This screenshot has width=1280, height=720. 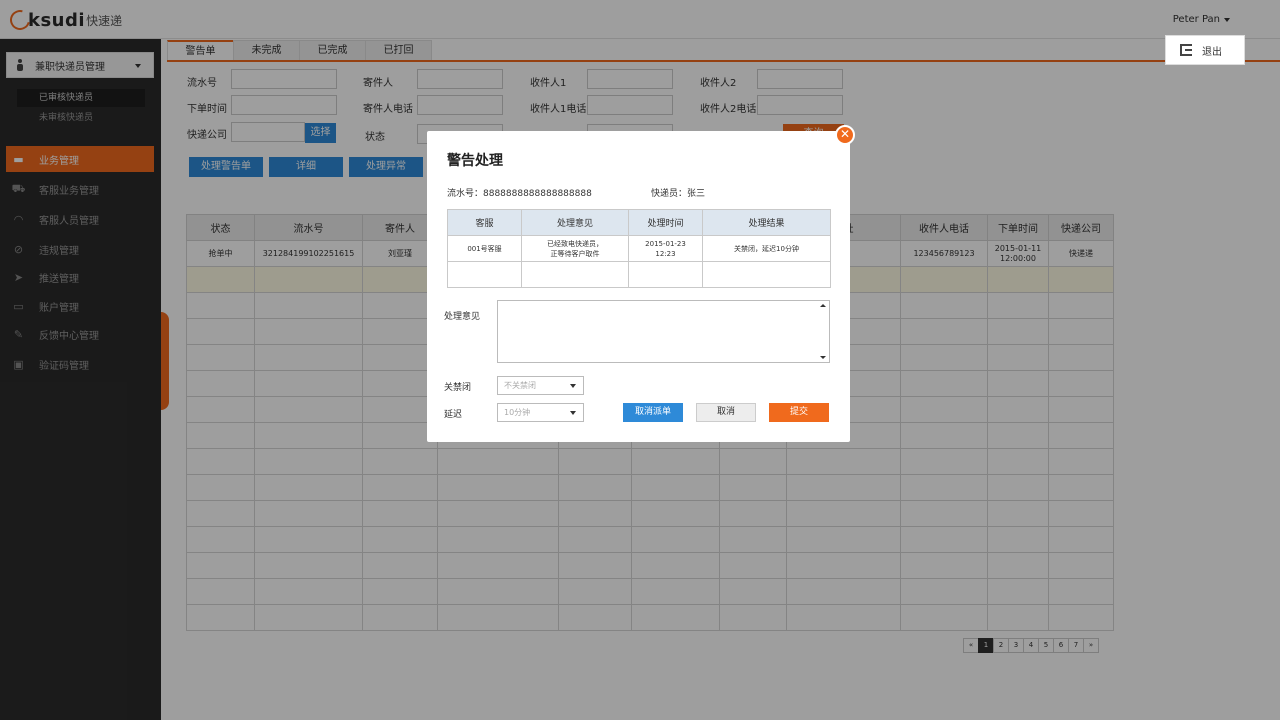 What do you see at coordinates (484, 248) in the screenshot?
I see `cell: 001号客服` at bounding box center [484, 248].